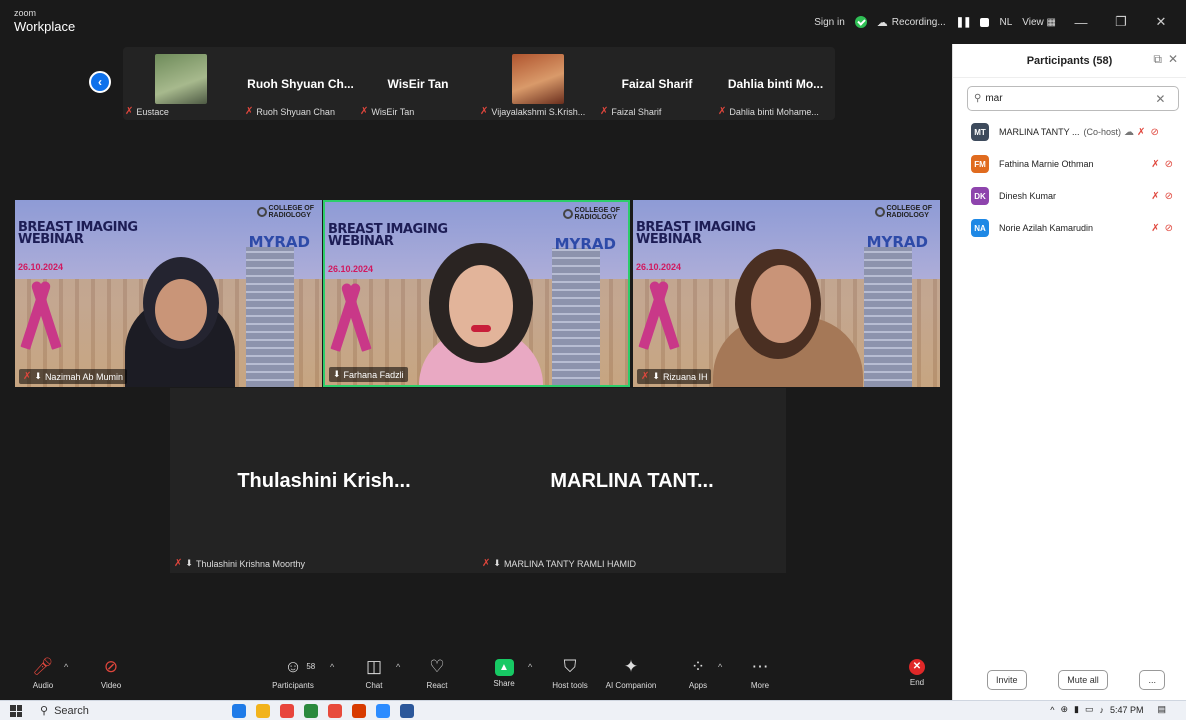 The width and height of the screenshot is (1186, 720). Describe the element at coordinates (293, 673) in the screenshot. I see `participants-button: ☺ 58 Participants` at that location.